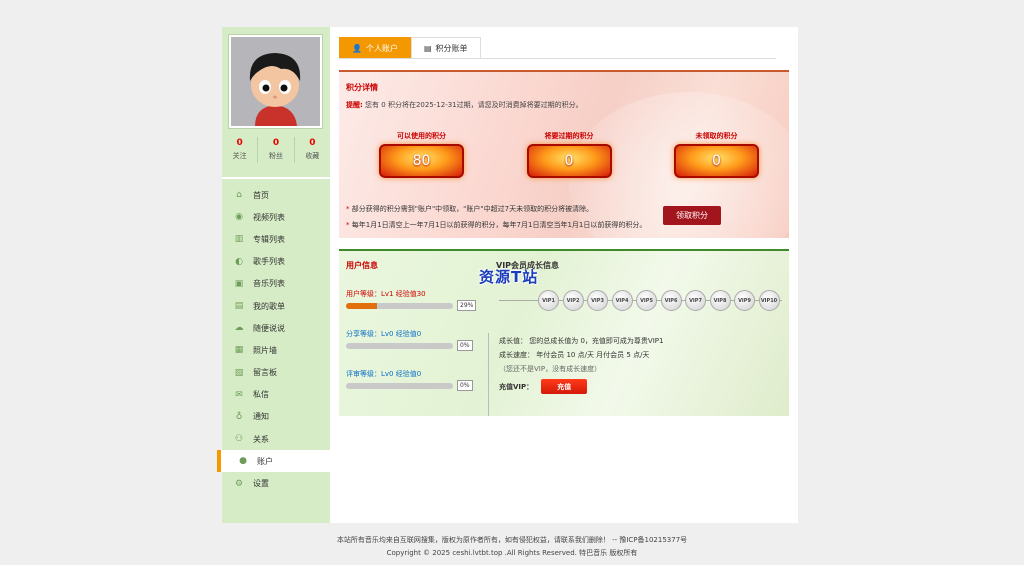  Describe the element at coordinates (357, 48) in the screenshot. I see `user-icon: 👤` at that location.